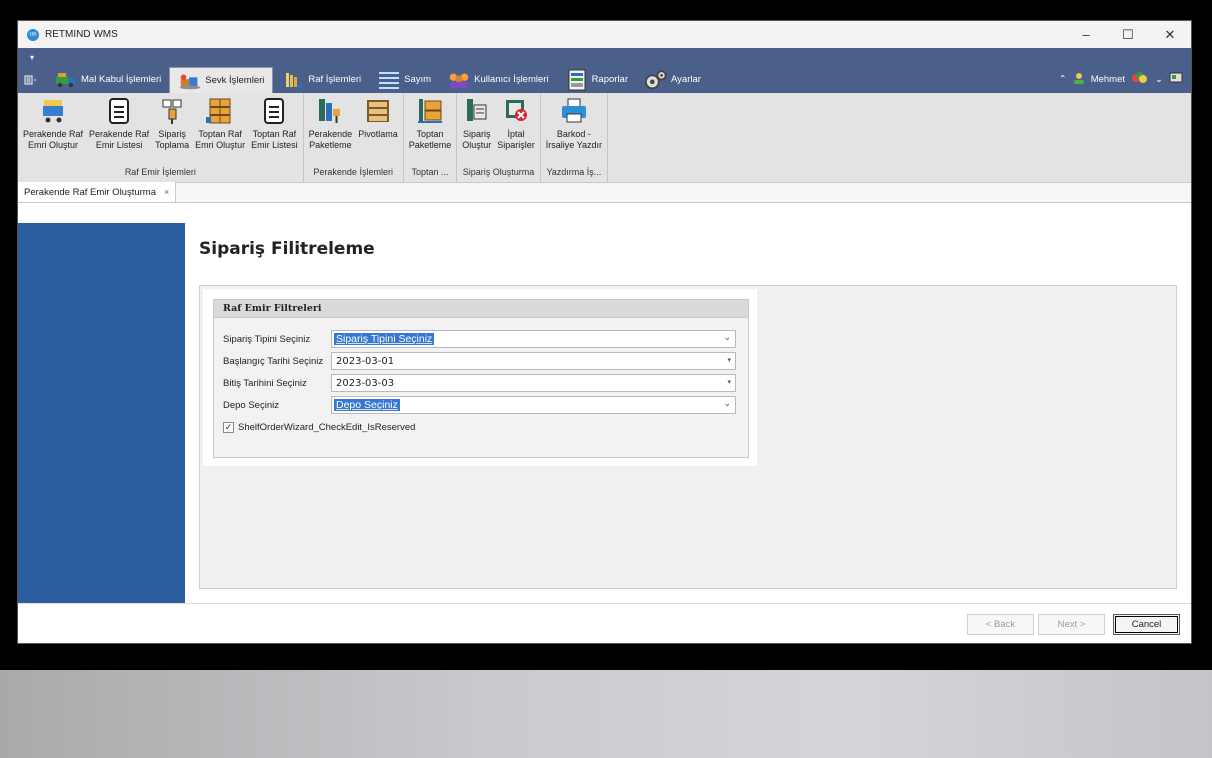 The width and height of the screenshot is (1212, 758). Describe the element at coordinates (1071, 624) in the screenshot. I see `next-button: Next >` at that location.